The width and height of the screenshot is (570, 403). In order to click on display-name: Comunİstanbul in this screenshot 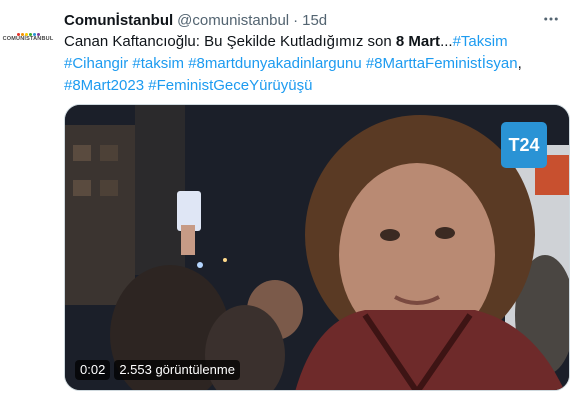, I will do `click(118, 20)`.